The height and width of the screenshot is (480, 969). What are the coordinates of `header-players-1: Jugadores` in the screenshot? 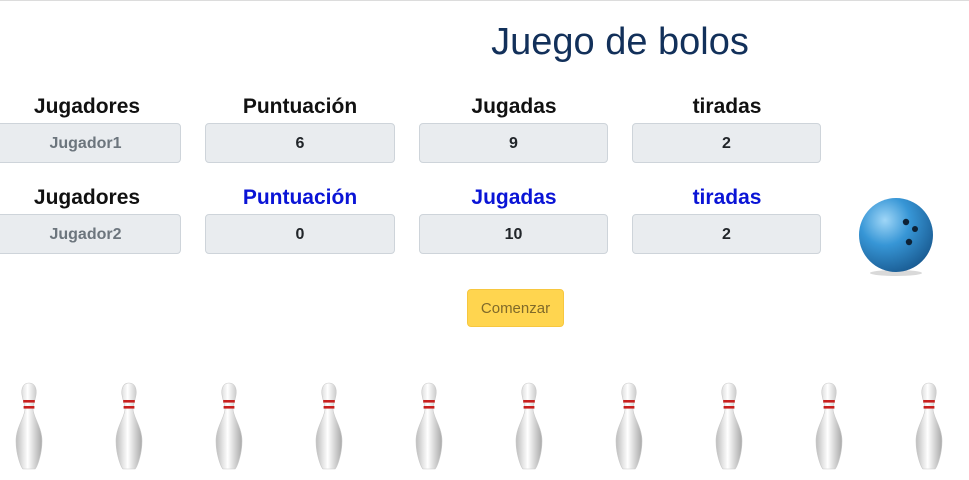 It's located at (87, 106).